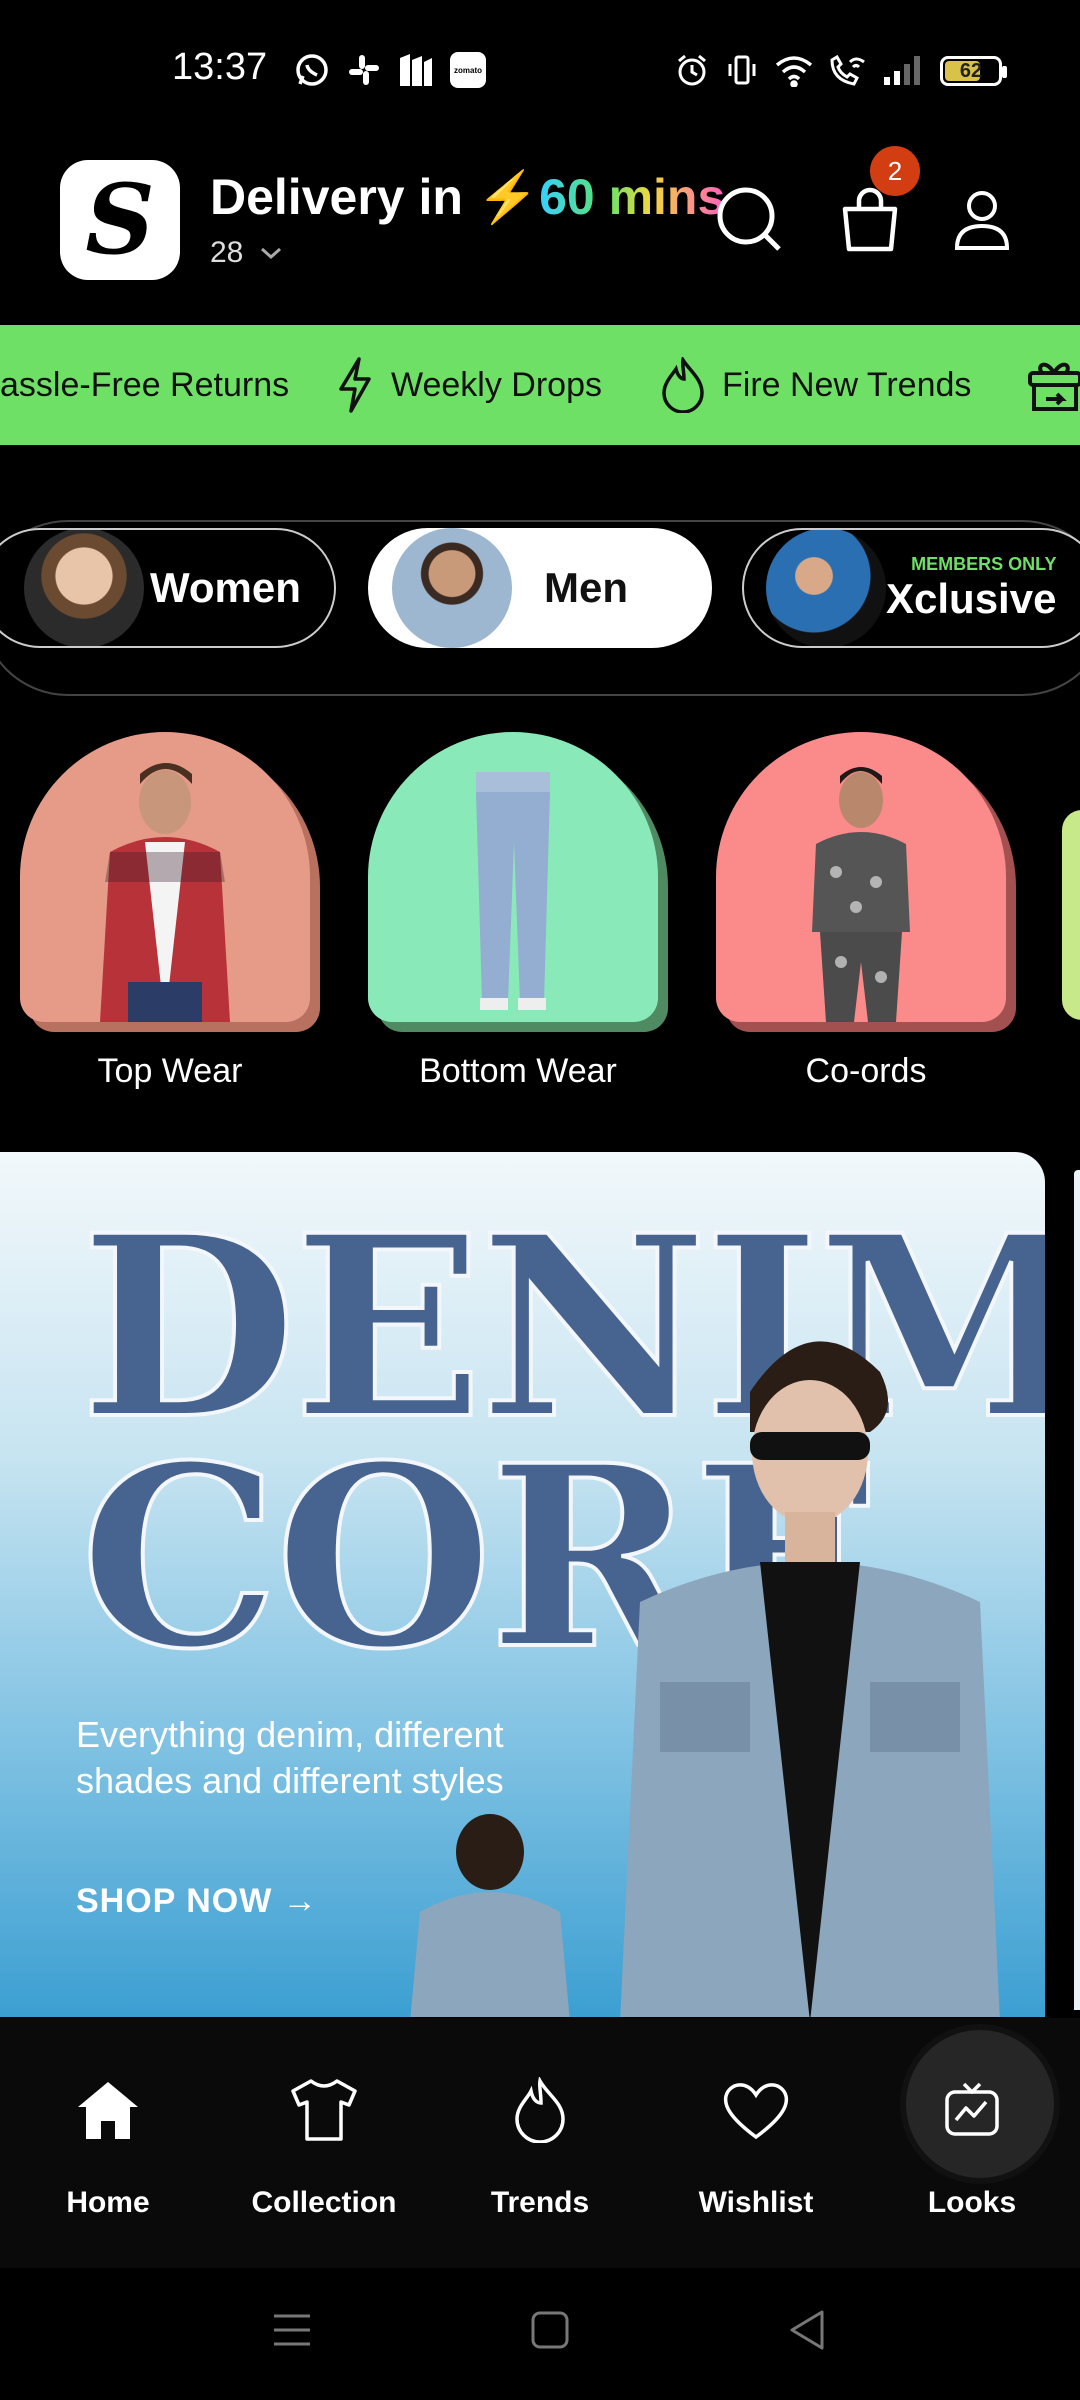  Describe the element at coordinates (364, 70) in the screenshot. I see `slack-icon` at that location.